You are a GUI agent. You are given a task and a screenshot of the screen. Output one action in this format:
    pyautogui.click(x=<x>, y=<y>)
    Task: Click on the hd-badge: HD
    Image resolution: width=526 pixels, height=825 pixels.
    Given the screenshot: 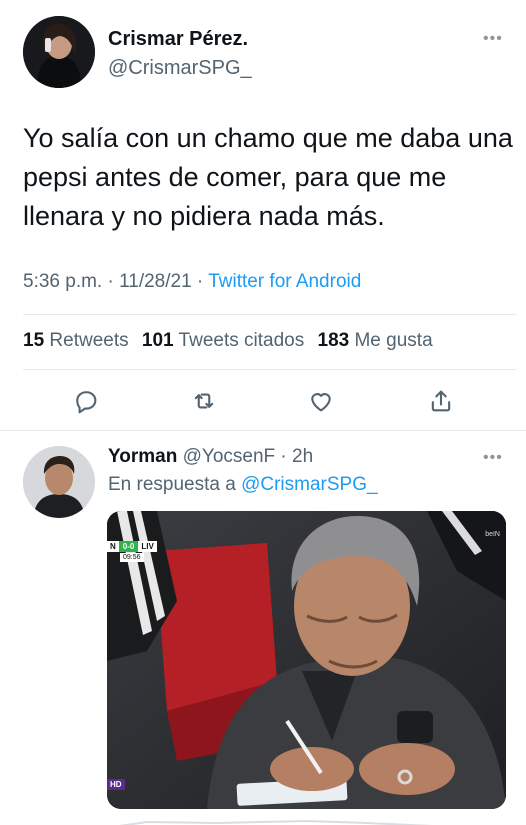 What is the action you would take?
    pyautogui.click(x=116, y=784)
    